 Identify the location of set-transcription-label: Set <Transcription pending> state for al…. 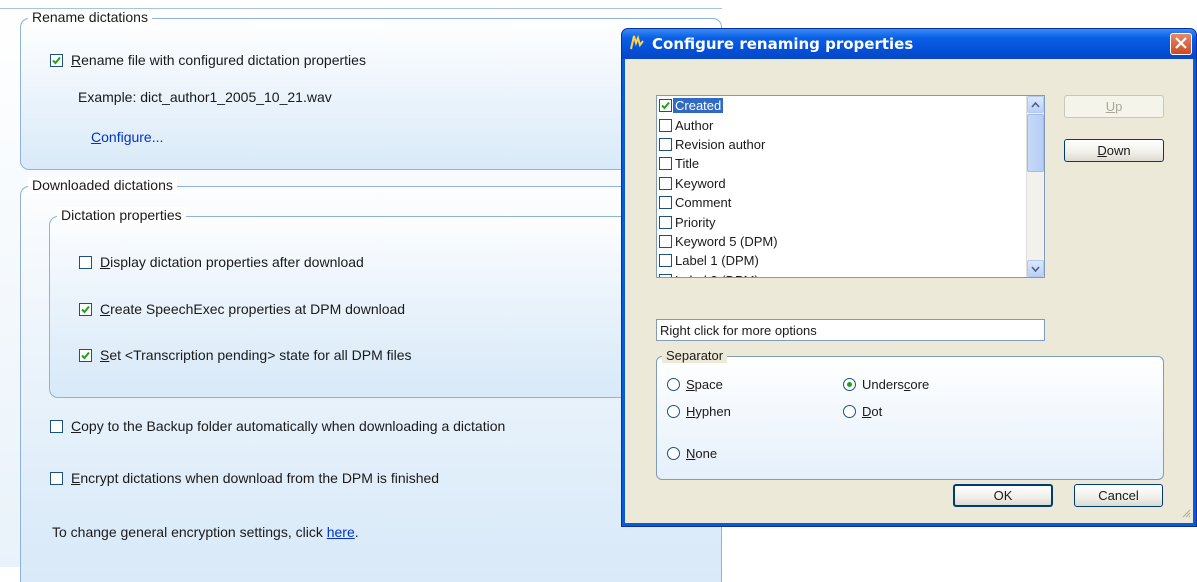
(256, 355).